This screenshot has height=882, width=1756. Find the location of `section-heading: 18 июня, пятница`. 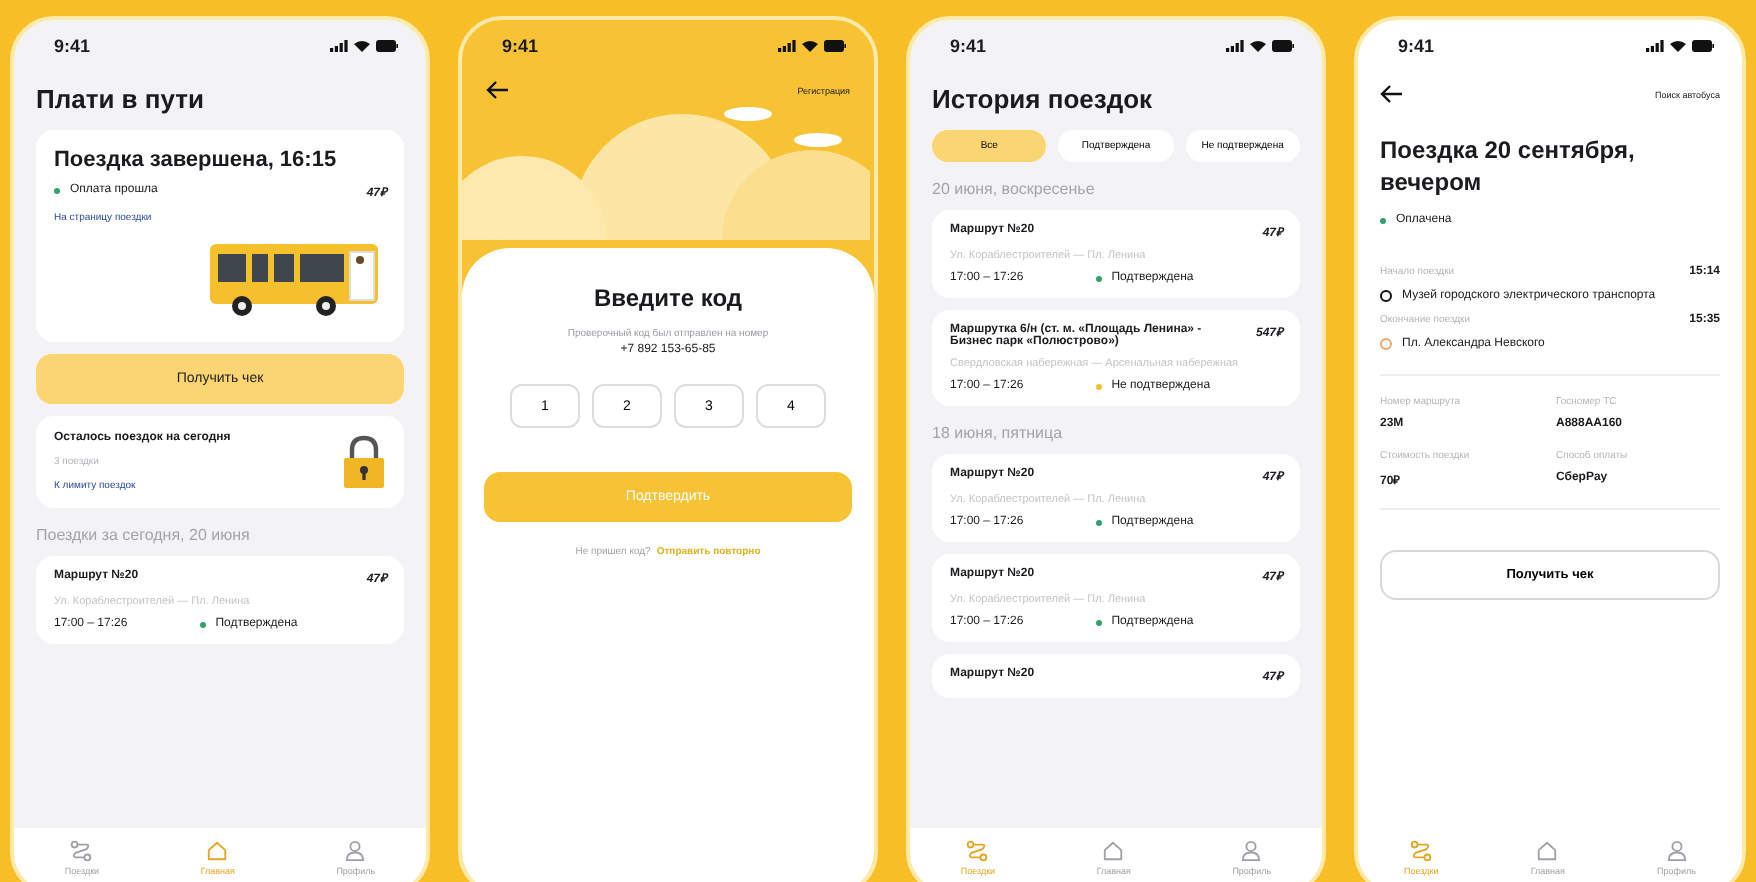

section-heading: 18 июня, пятница is located at coordinates (998, 433).